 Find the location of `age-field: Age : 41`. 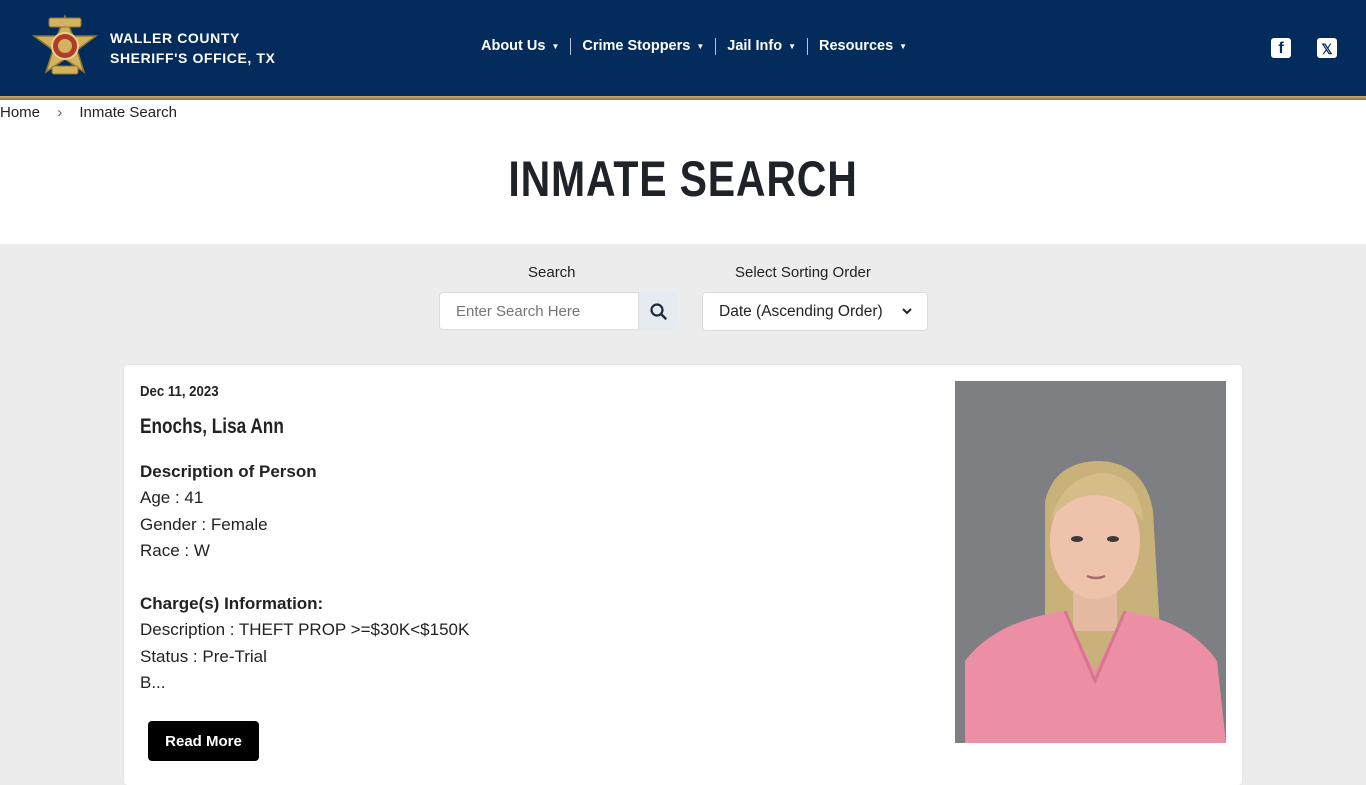

age-field: Age : 41 is located at coordinates (172, 497).